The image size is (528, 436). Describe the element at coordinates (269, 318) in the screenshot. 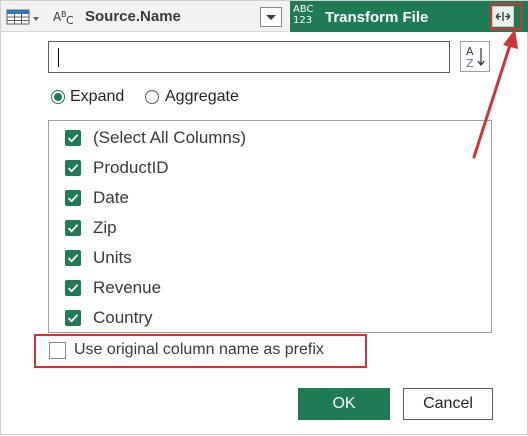

I see `list-item-country: Country` at that location.